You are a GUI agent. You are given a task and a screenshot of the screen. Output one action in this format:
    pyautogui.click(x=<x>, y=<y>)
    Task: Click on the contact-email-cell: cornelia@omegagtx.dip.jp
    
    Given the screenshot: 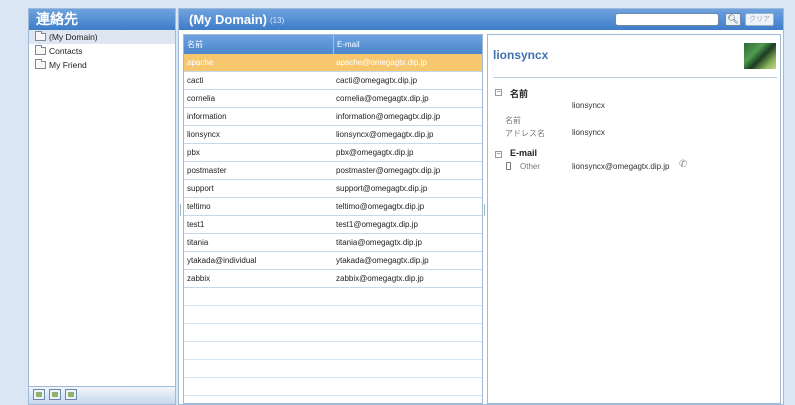 What is the action you would take?
    pyautogui.click(x=382, y=98)
    